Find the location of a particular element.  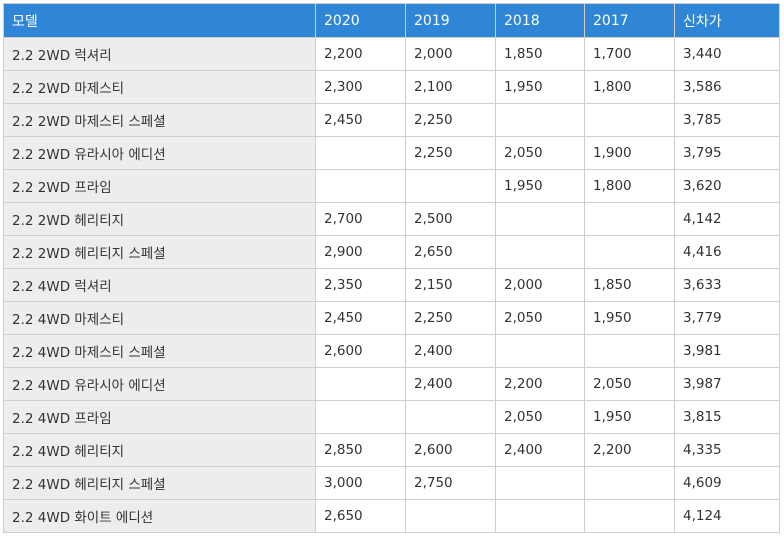

price-2019-cell: 2,600 is located at coordinates (450, 450).